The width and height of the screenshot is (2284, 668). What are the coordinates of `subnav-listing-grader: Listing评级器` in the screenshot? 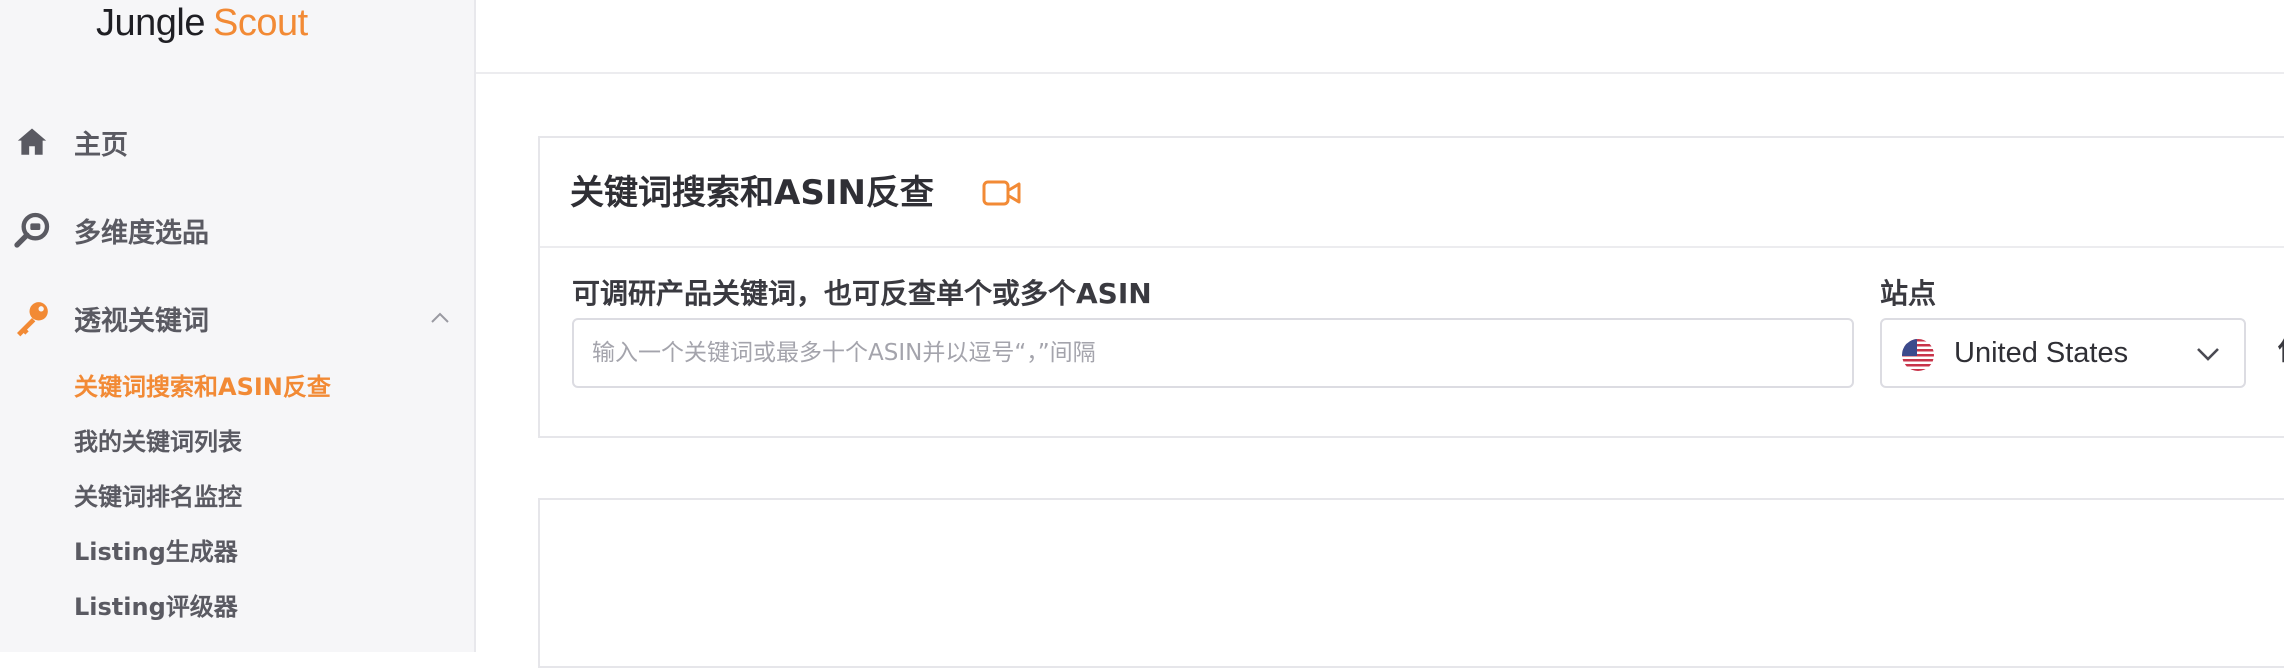 It's located at (156, 607).